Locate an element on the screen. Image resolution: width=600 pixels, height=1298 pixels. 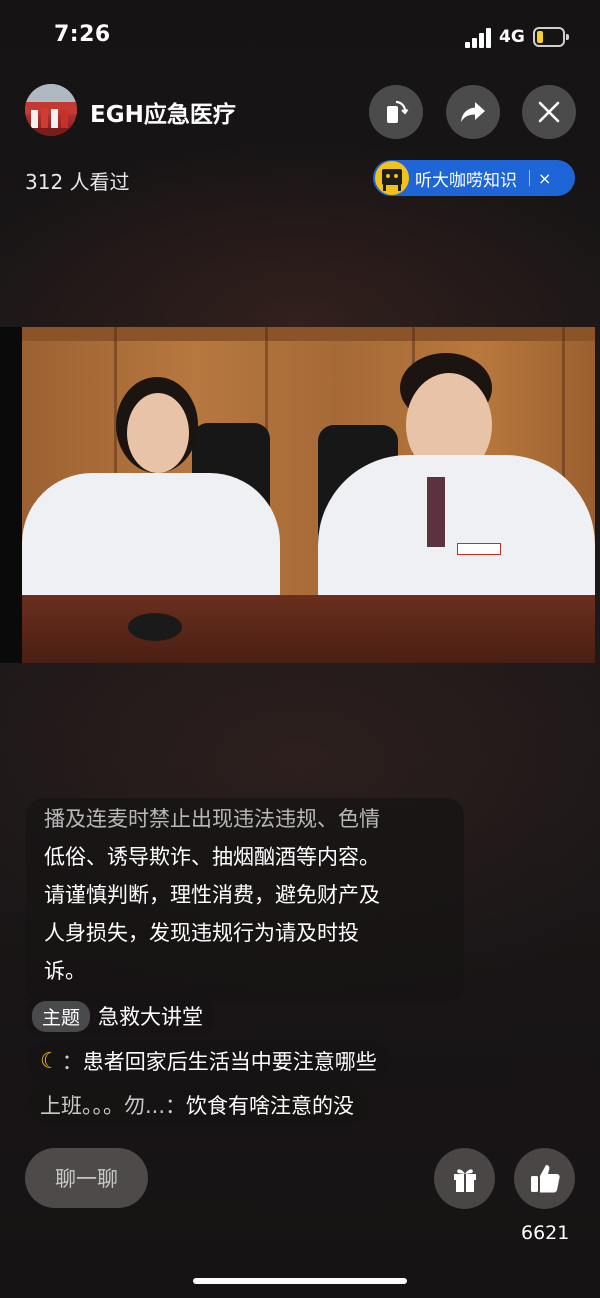
chat-message: ☾ ： 患者回家后生活当中要注意哪些 is located at coordinates (208, 1061).